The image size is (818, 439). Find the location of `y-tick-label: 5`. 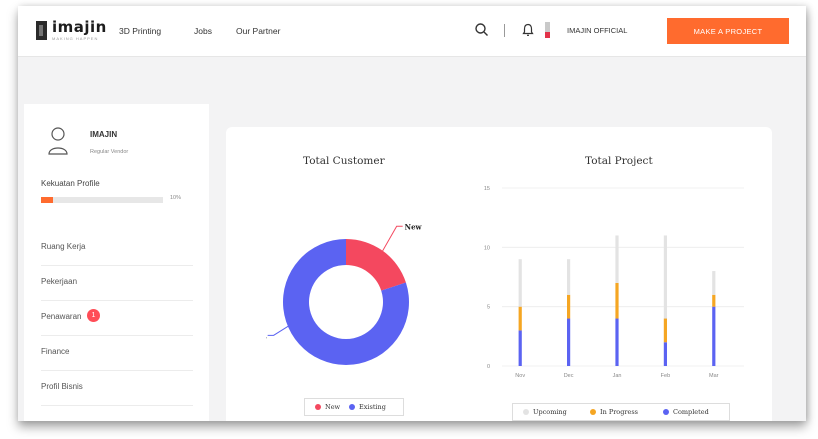

y-tick-label: 5 is located at coordinates (488, 308).